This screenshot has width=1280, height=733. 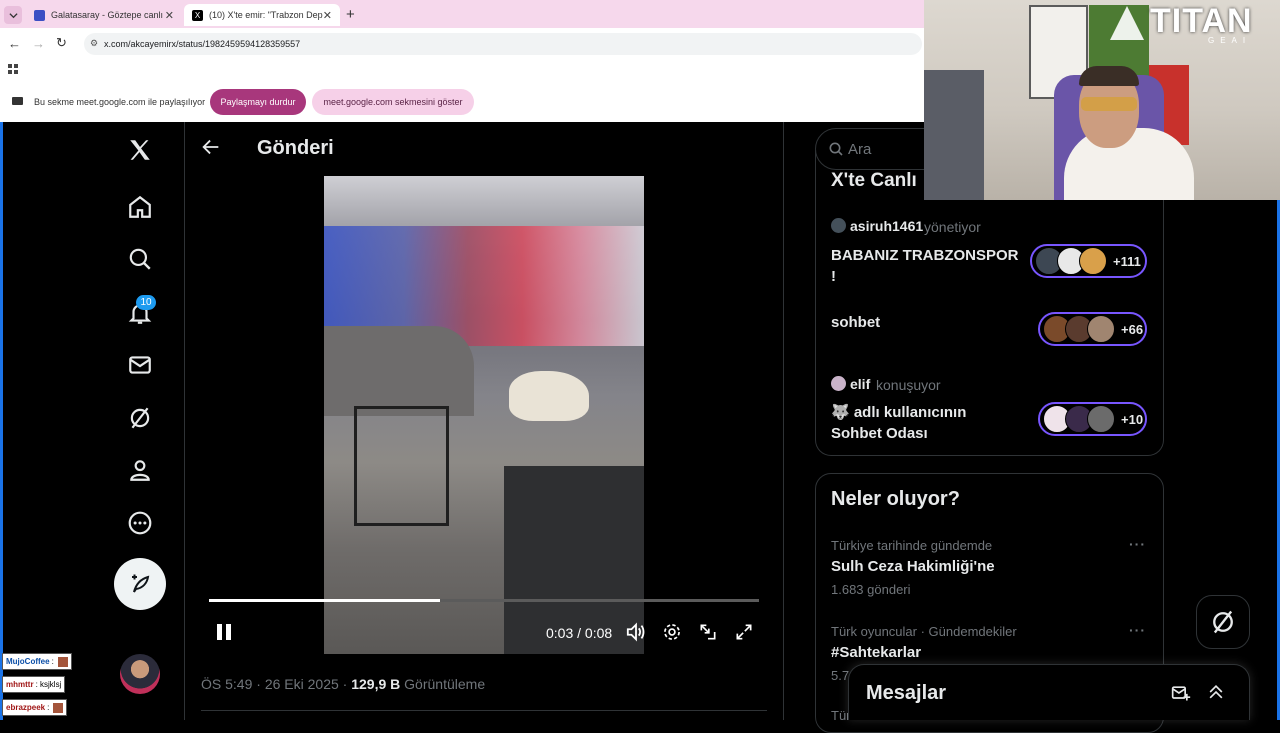 I want to click on site-info-icon: ⚙, so click(x=94, y=43).